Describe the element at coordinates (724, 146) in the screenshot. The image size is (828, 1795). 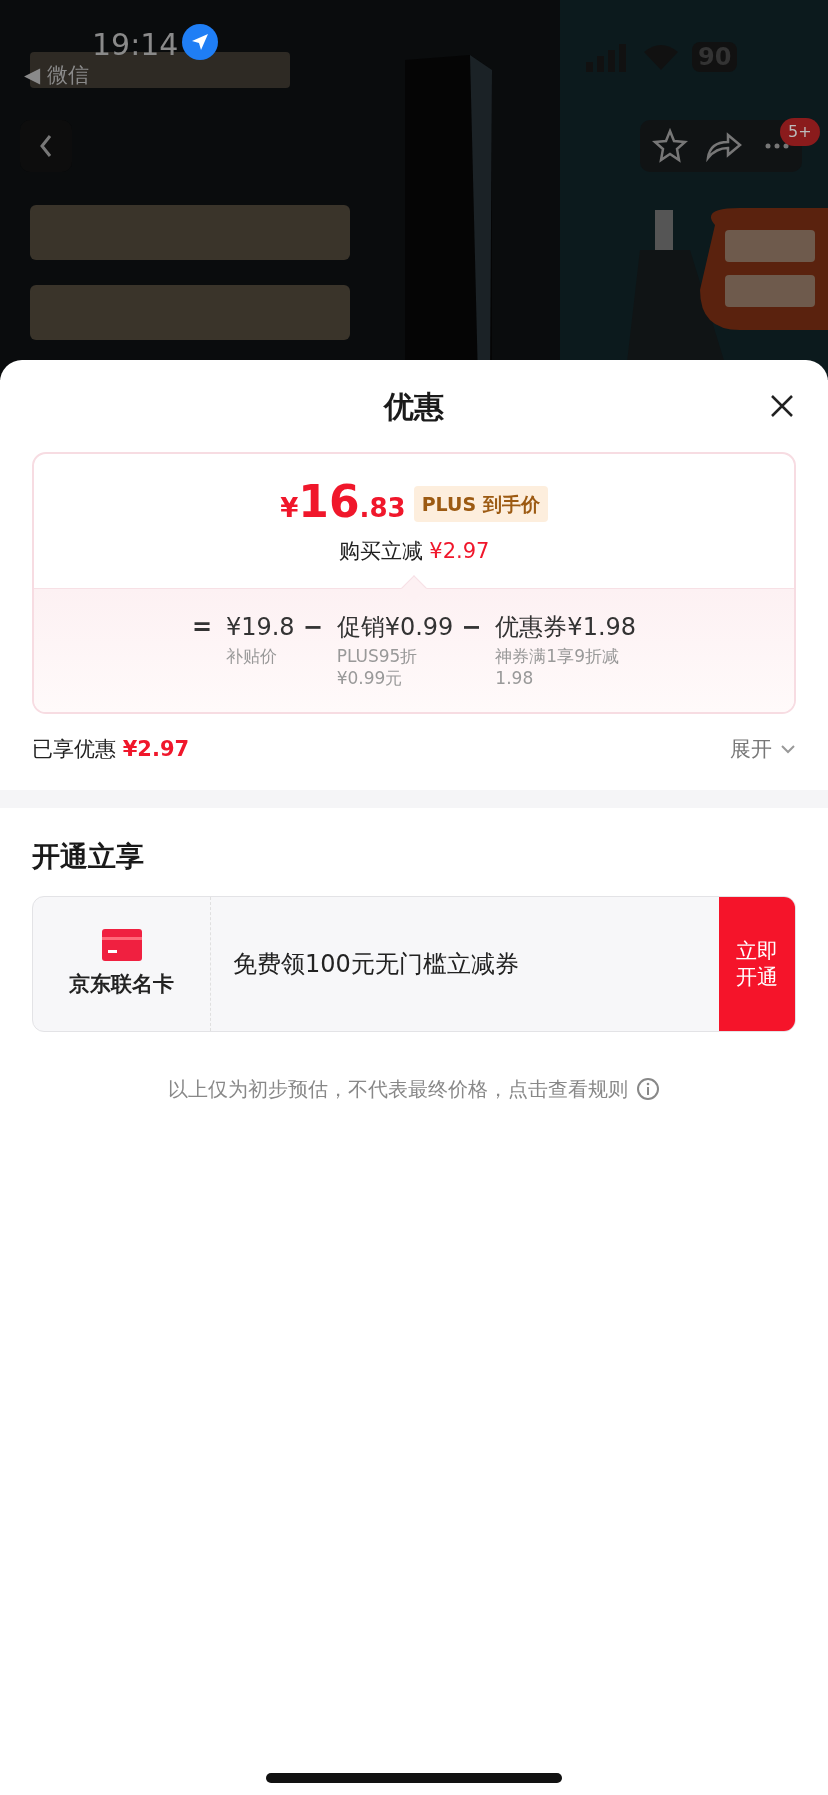
I see `share-icon` at that location.